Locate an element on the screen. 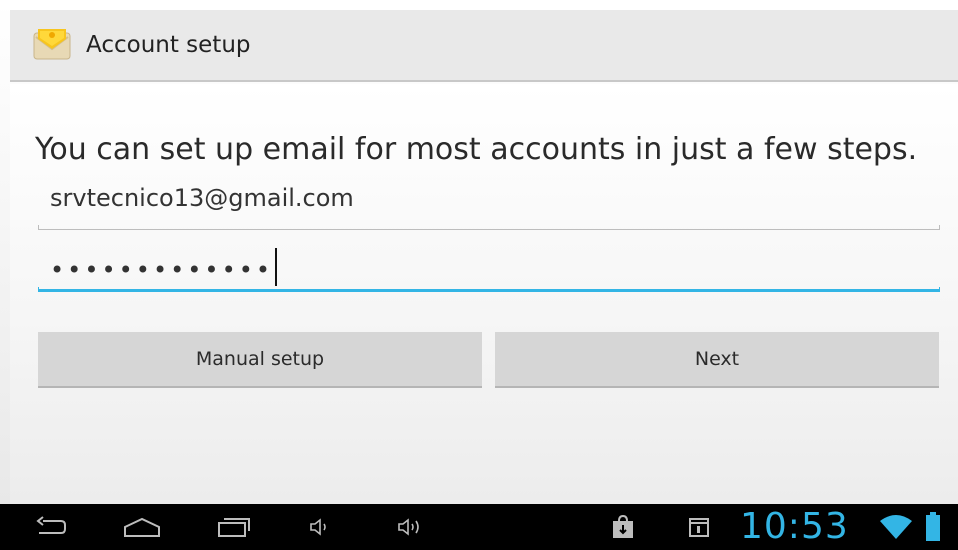 The height and width of the screenshot is (550, 958). store-bag-icon is located at coordinates (623, 527).